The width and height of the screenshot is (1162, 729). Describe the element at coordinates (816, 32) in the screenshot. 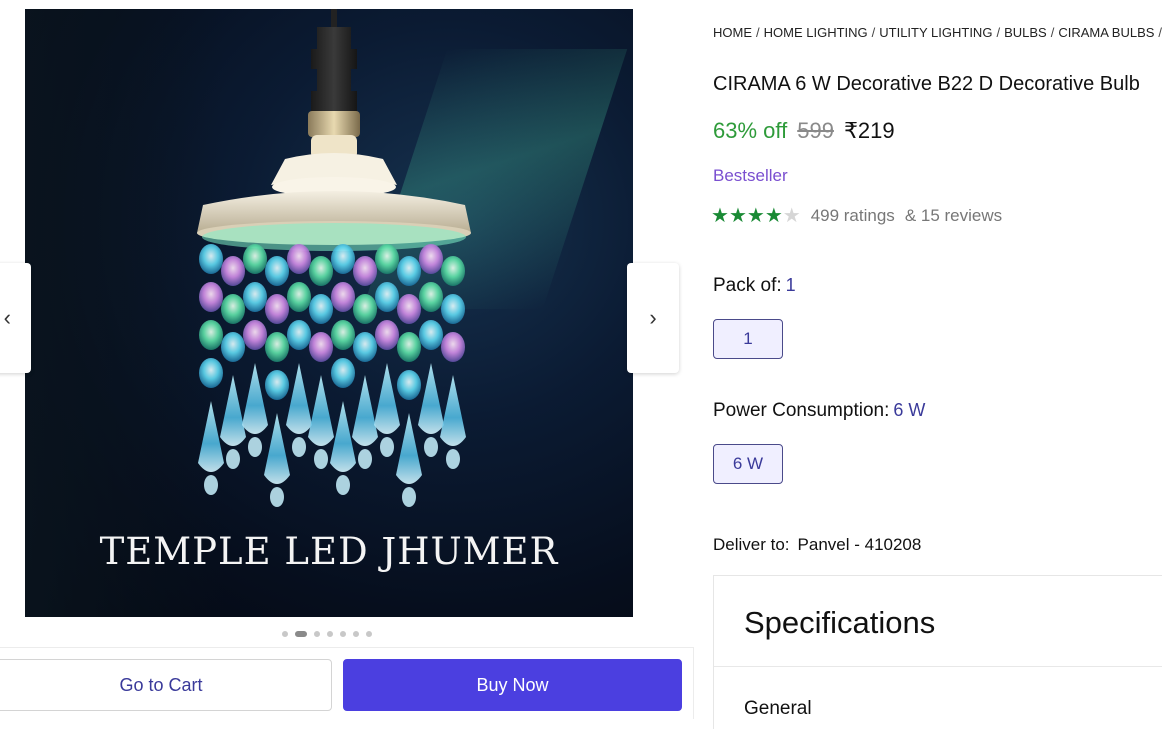

I see `breadcrumb-link: HOME LIGHTING` at that location.